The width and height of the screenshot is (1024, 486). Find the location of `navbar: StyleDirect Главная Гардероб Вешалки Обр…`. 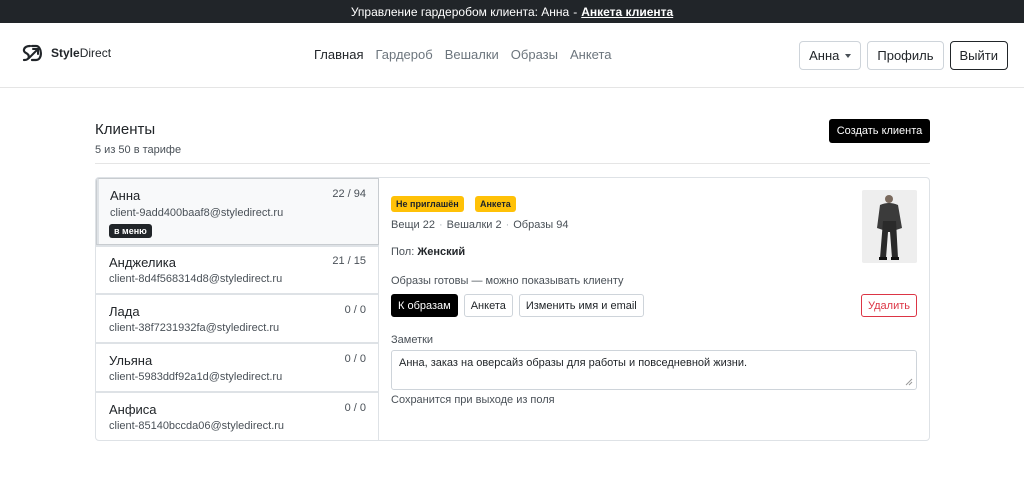

navbar: StyleDirect Главная Гардероб Вешалки Обр… is located at coordinates (512, 55).